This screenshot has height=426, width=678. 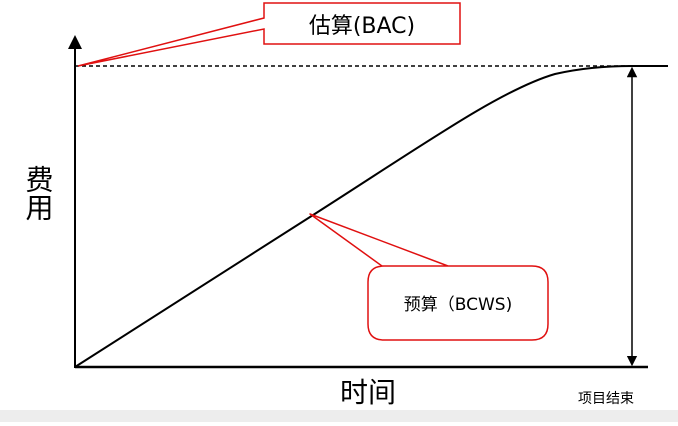 I want to click on bcws-callout-text: 预算（BCWS), so click(x=458, y=305).